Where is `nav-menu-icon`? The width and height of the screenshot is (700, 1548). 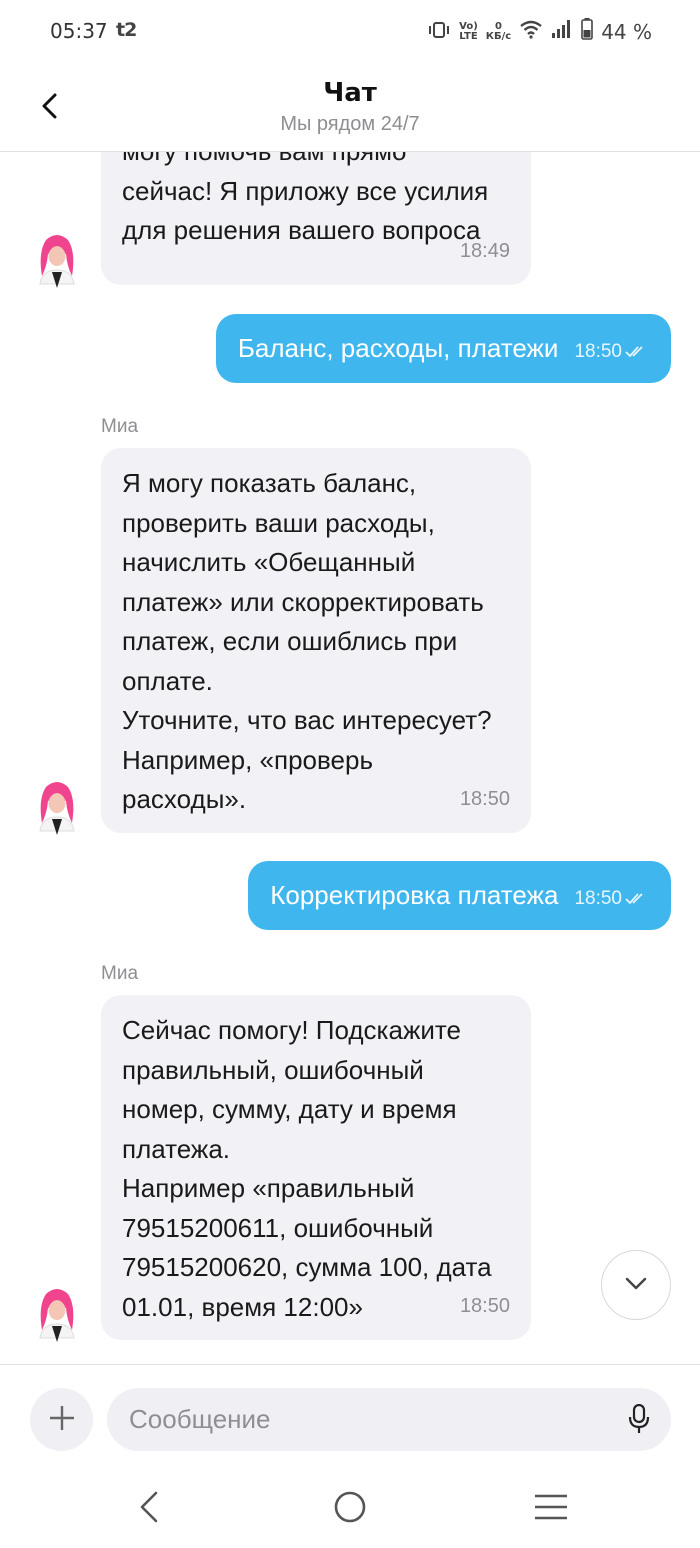 nav-menu-icon is located at coordinates (551, 1509).